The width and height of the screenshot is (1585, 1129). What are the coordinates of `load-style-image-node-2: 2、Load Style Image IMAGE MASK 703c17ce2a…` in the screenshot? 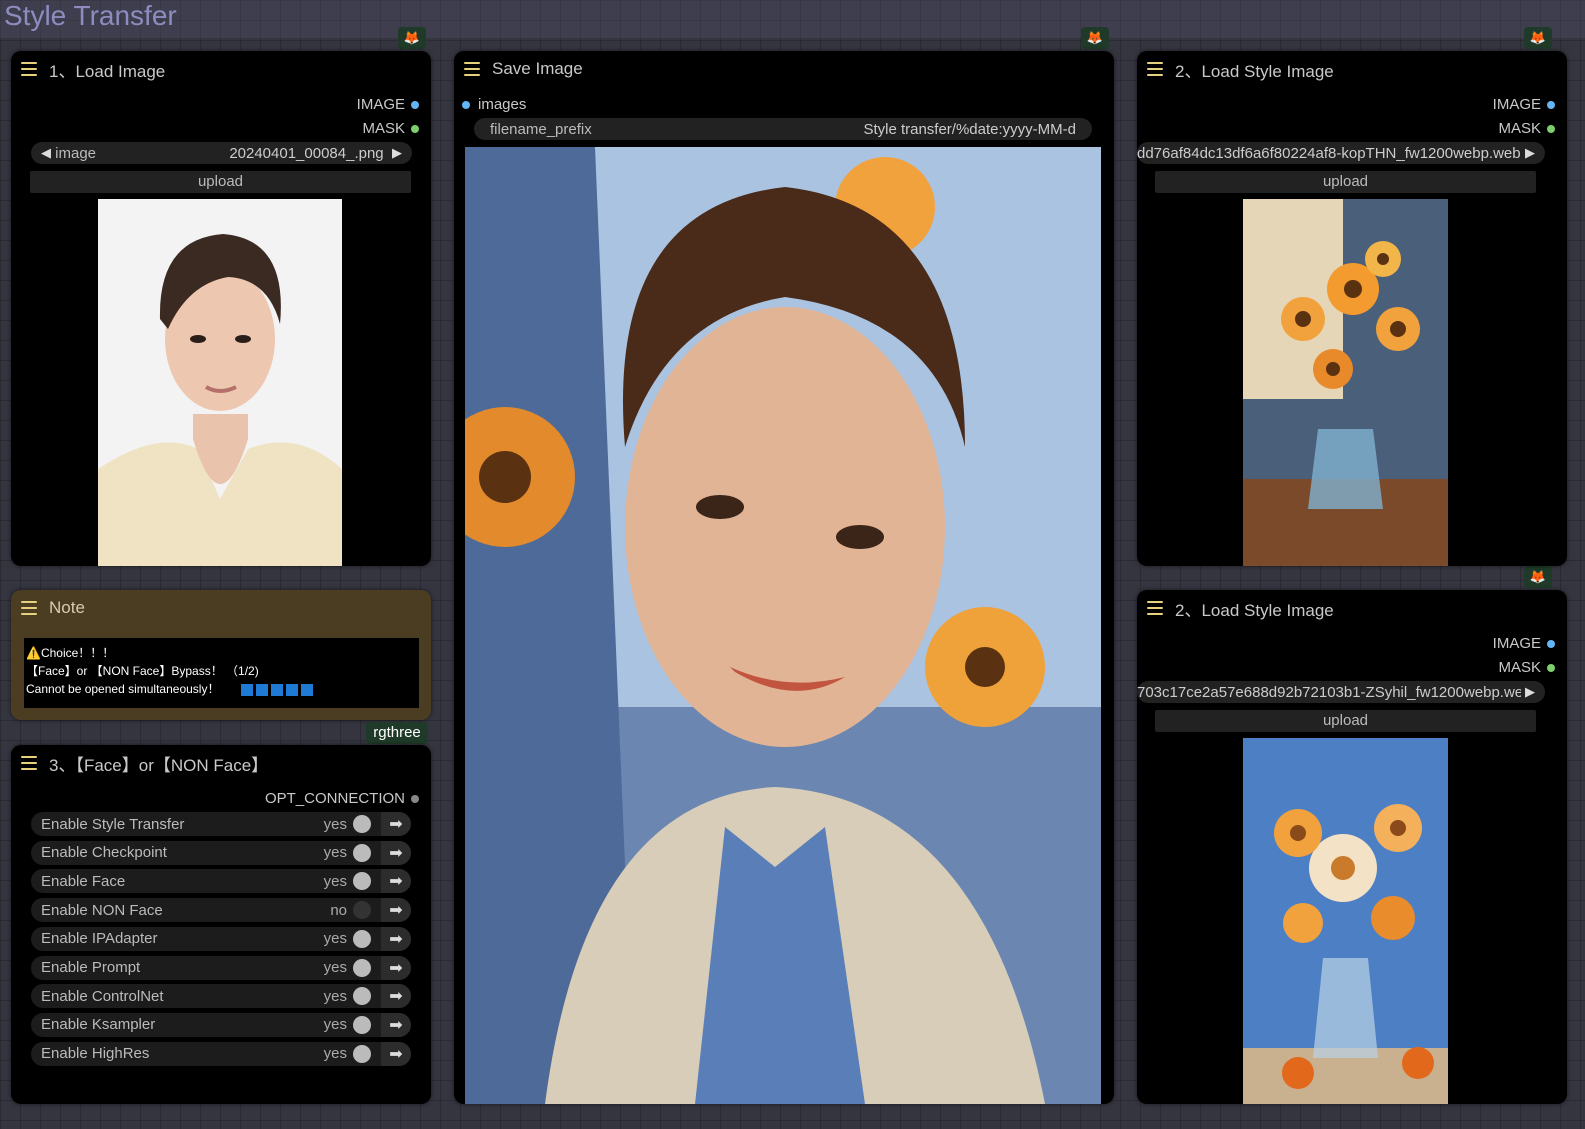 It's located at (1352, 847).